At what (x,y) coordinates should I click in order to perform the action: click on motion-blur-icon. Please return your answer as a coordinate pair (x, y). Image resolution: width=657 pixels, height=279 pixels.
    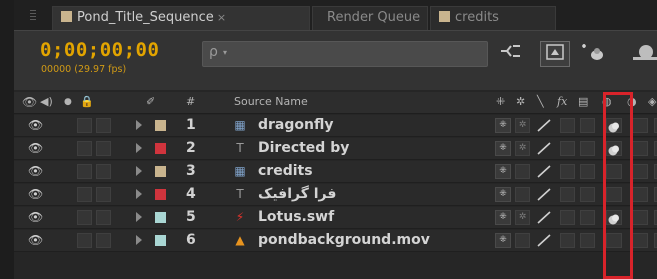
    Looking at the image, I should click on (643, 54).